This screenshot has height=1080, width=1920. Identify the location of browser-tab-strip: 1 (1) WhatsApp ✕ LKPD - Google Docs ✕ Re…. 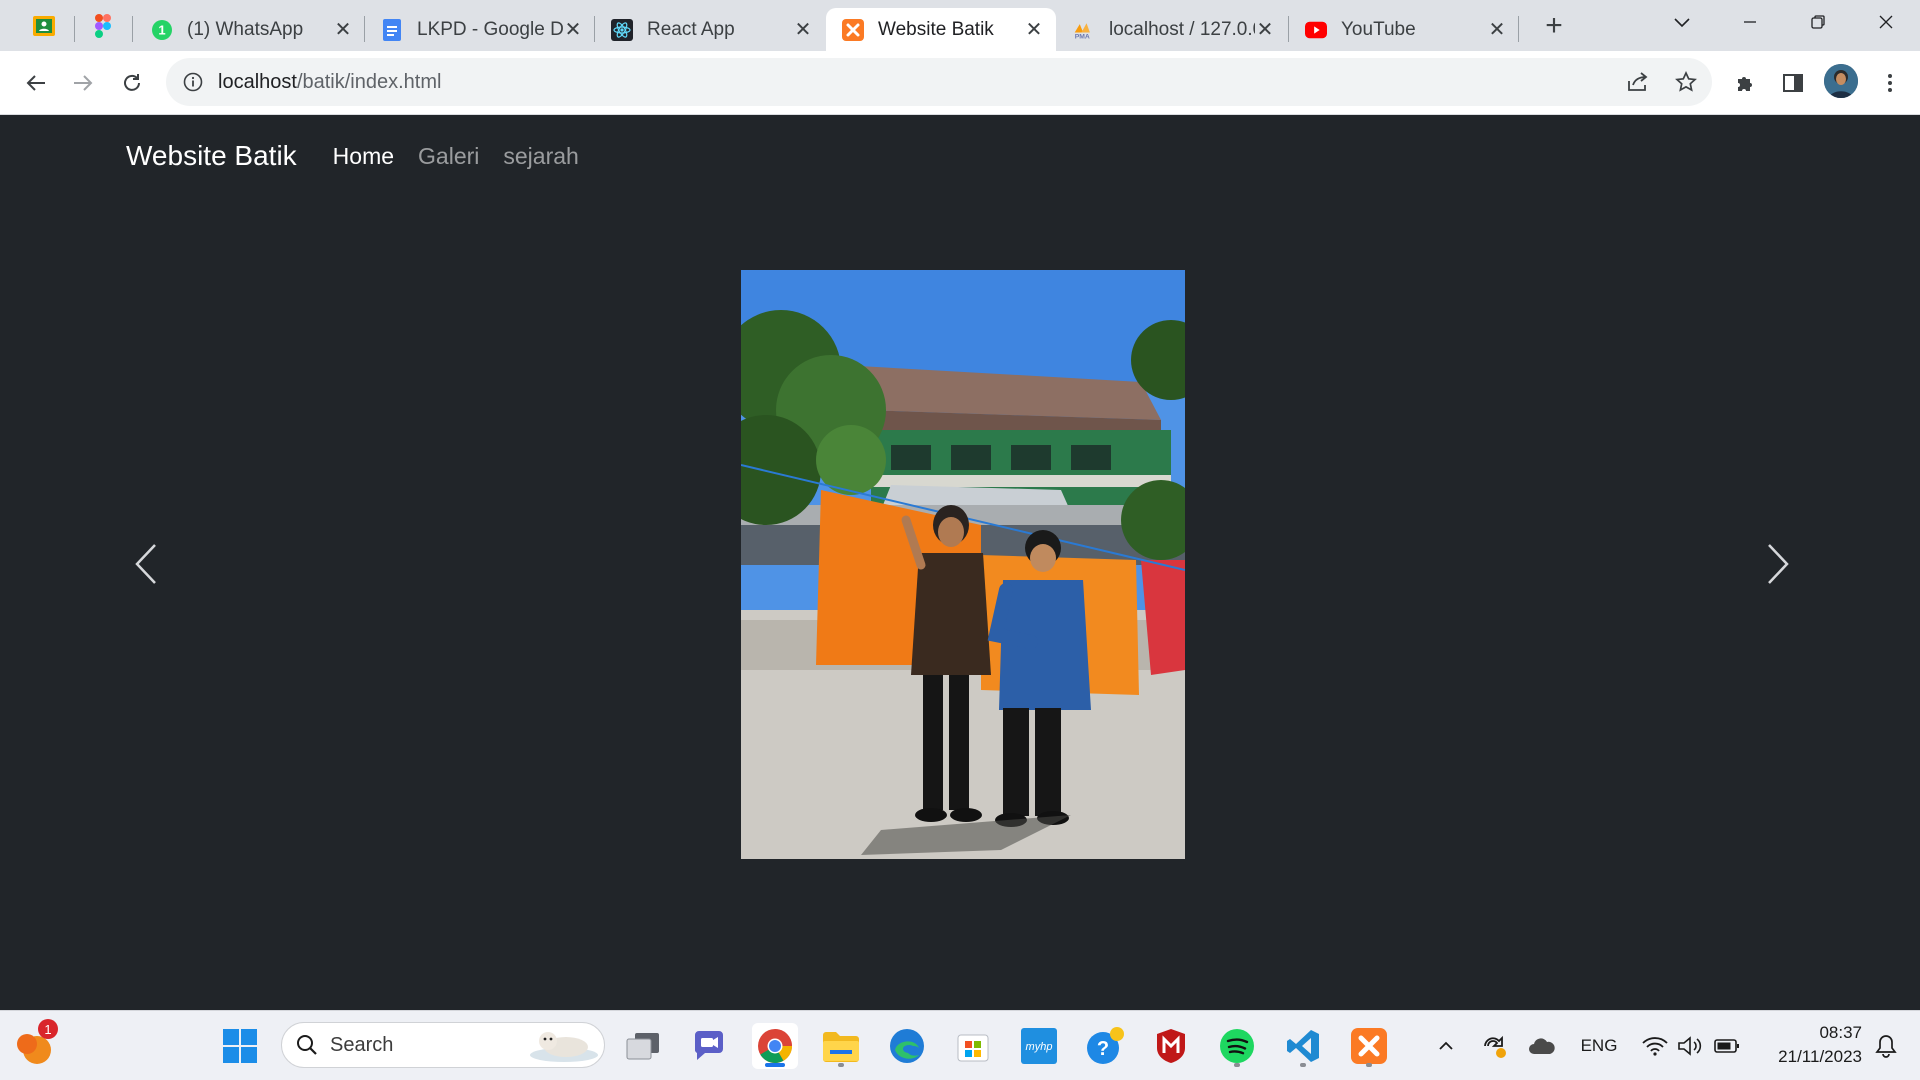
(960, 25).